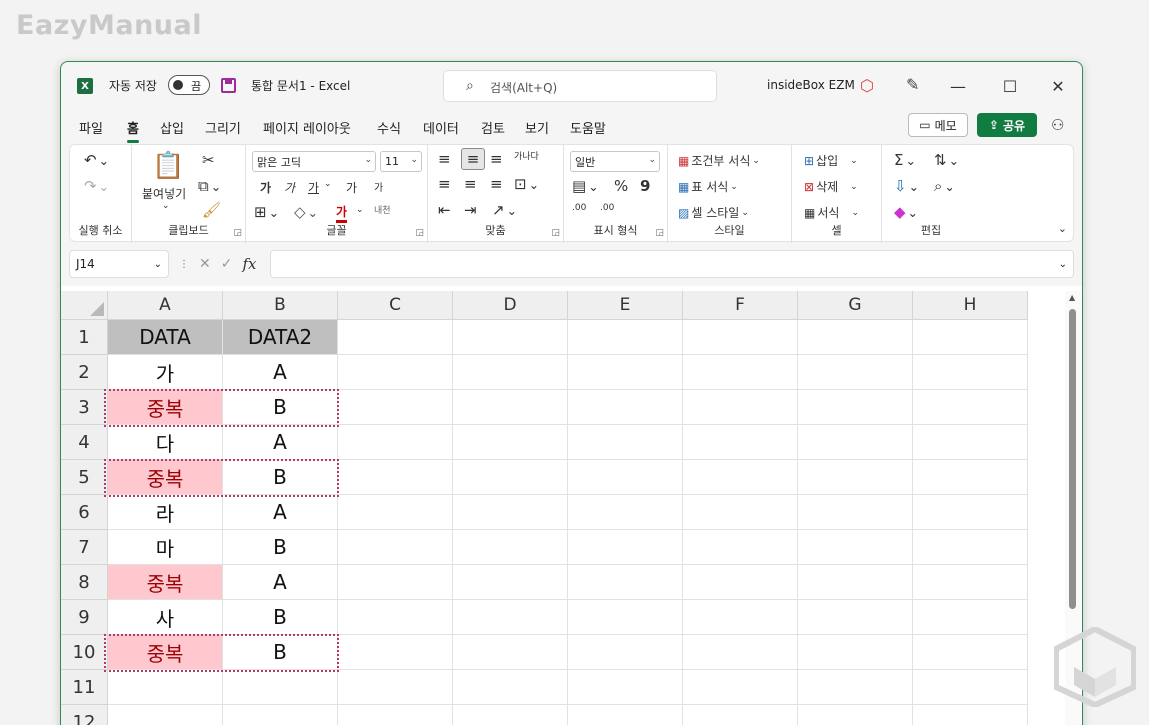 The height and width of the screenshot is (725, 1149). What do you see at coordinates (625, 582) in the screenshot?
I see `cell-e8` at bounding box center [625, 582].